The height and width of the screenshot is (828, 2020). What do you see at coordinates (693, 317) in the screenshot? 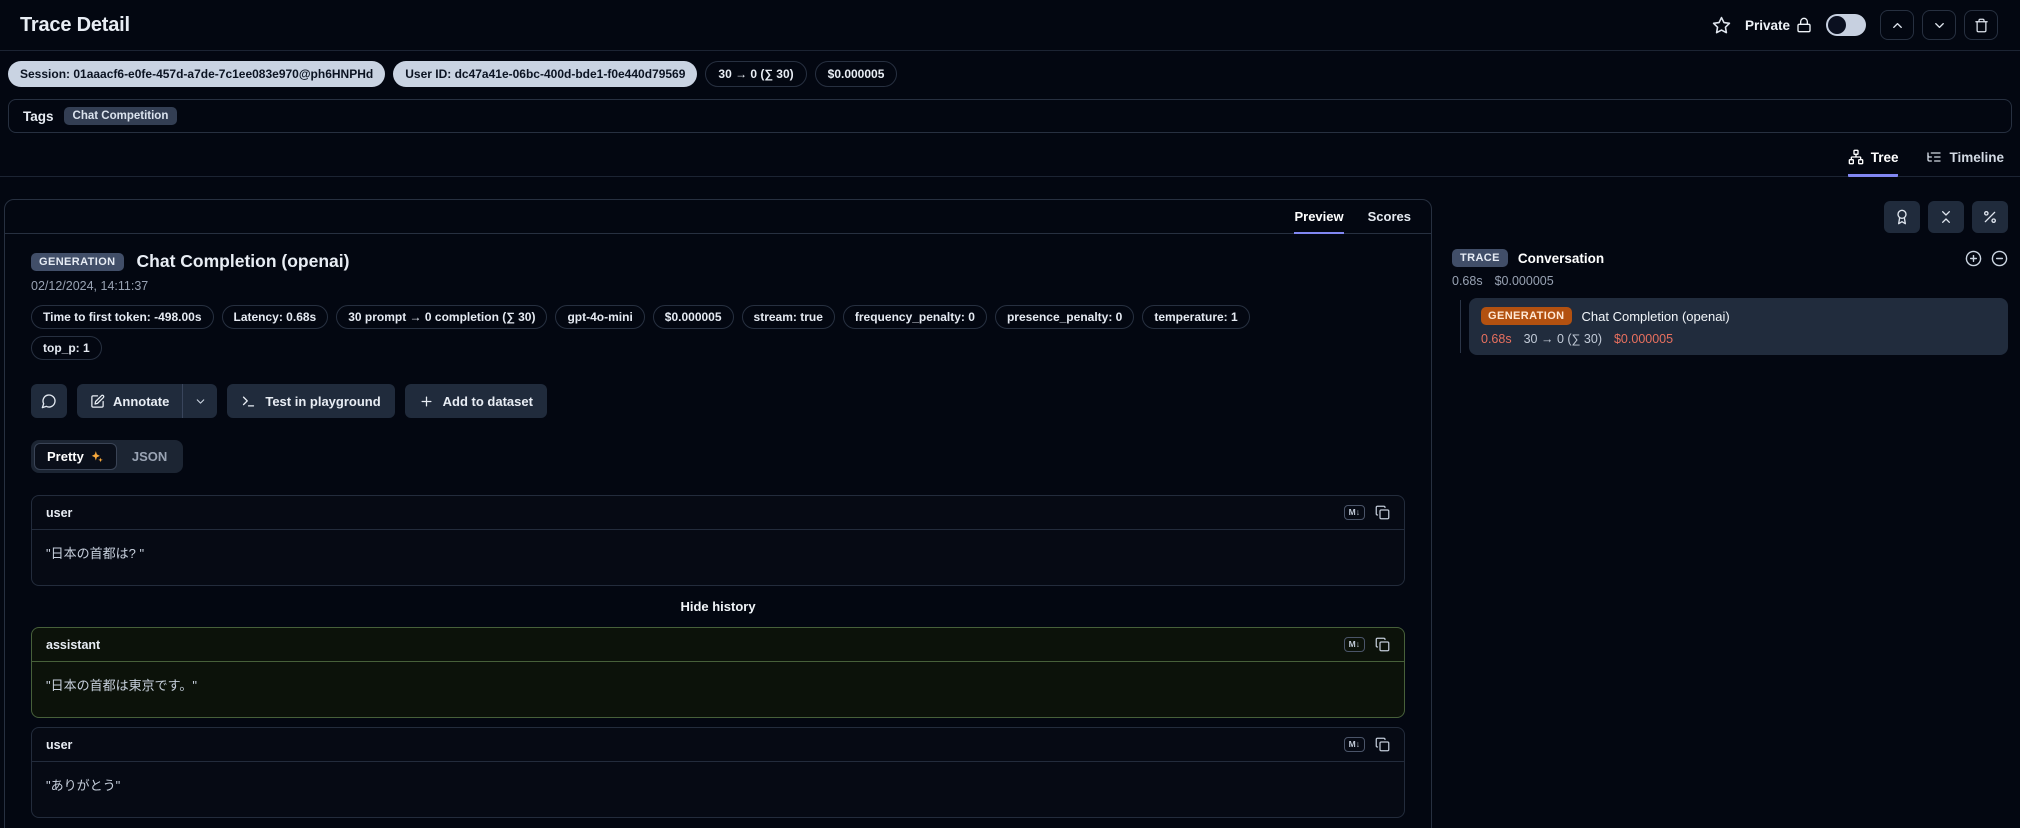
I see `metric-cost: $0.000005` at bounding box center [693, 317].